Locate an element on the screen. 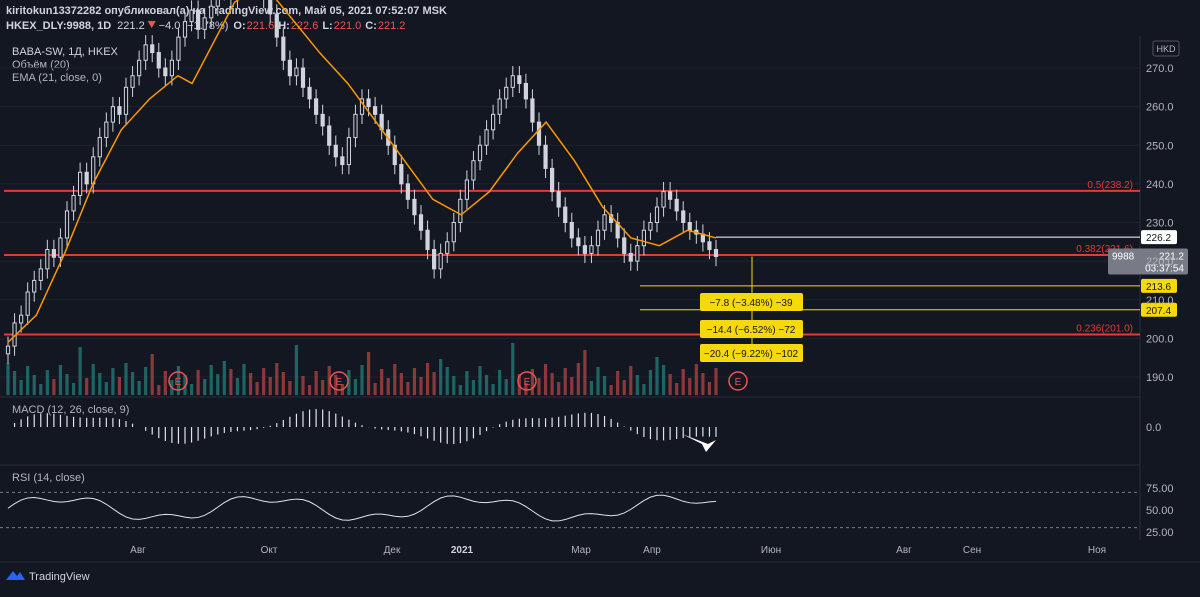  x-tick-label: Окт is located at coordinates (269, 550).